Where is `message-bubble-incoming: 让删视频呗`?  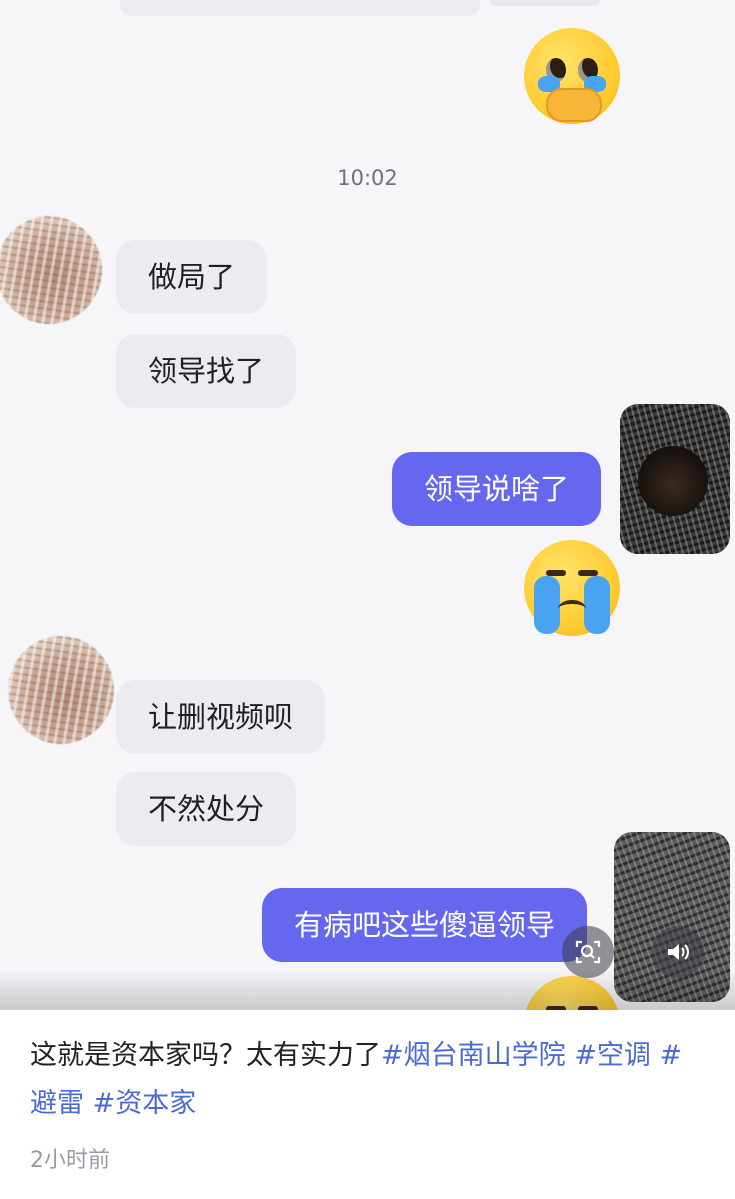 message-bubble-incoming: 让删视频呗 is located at coordinates (221, 717).